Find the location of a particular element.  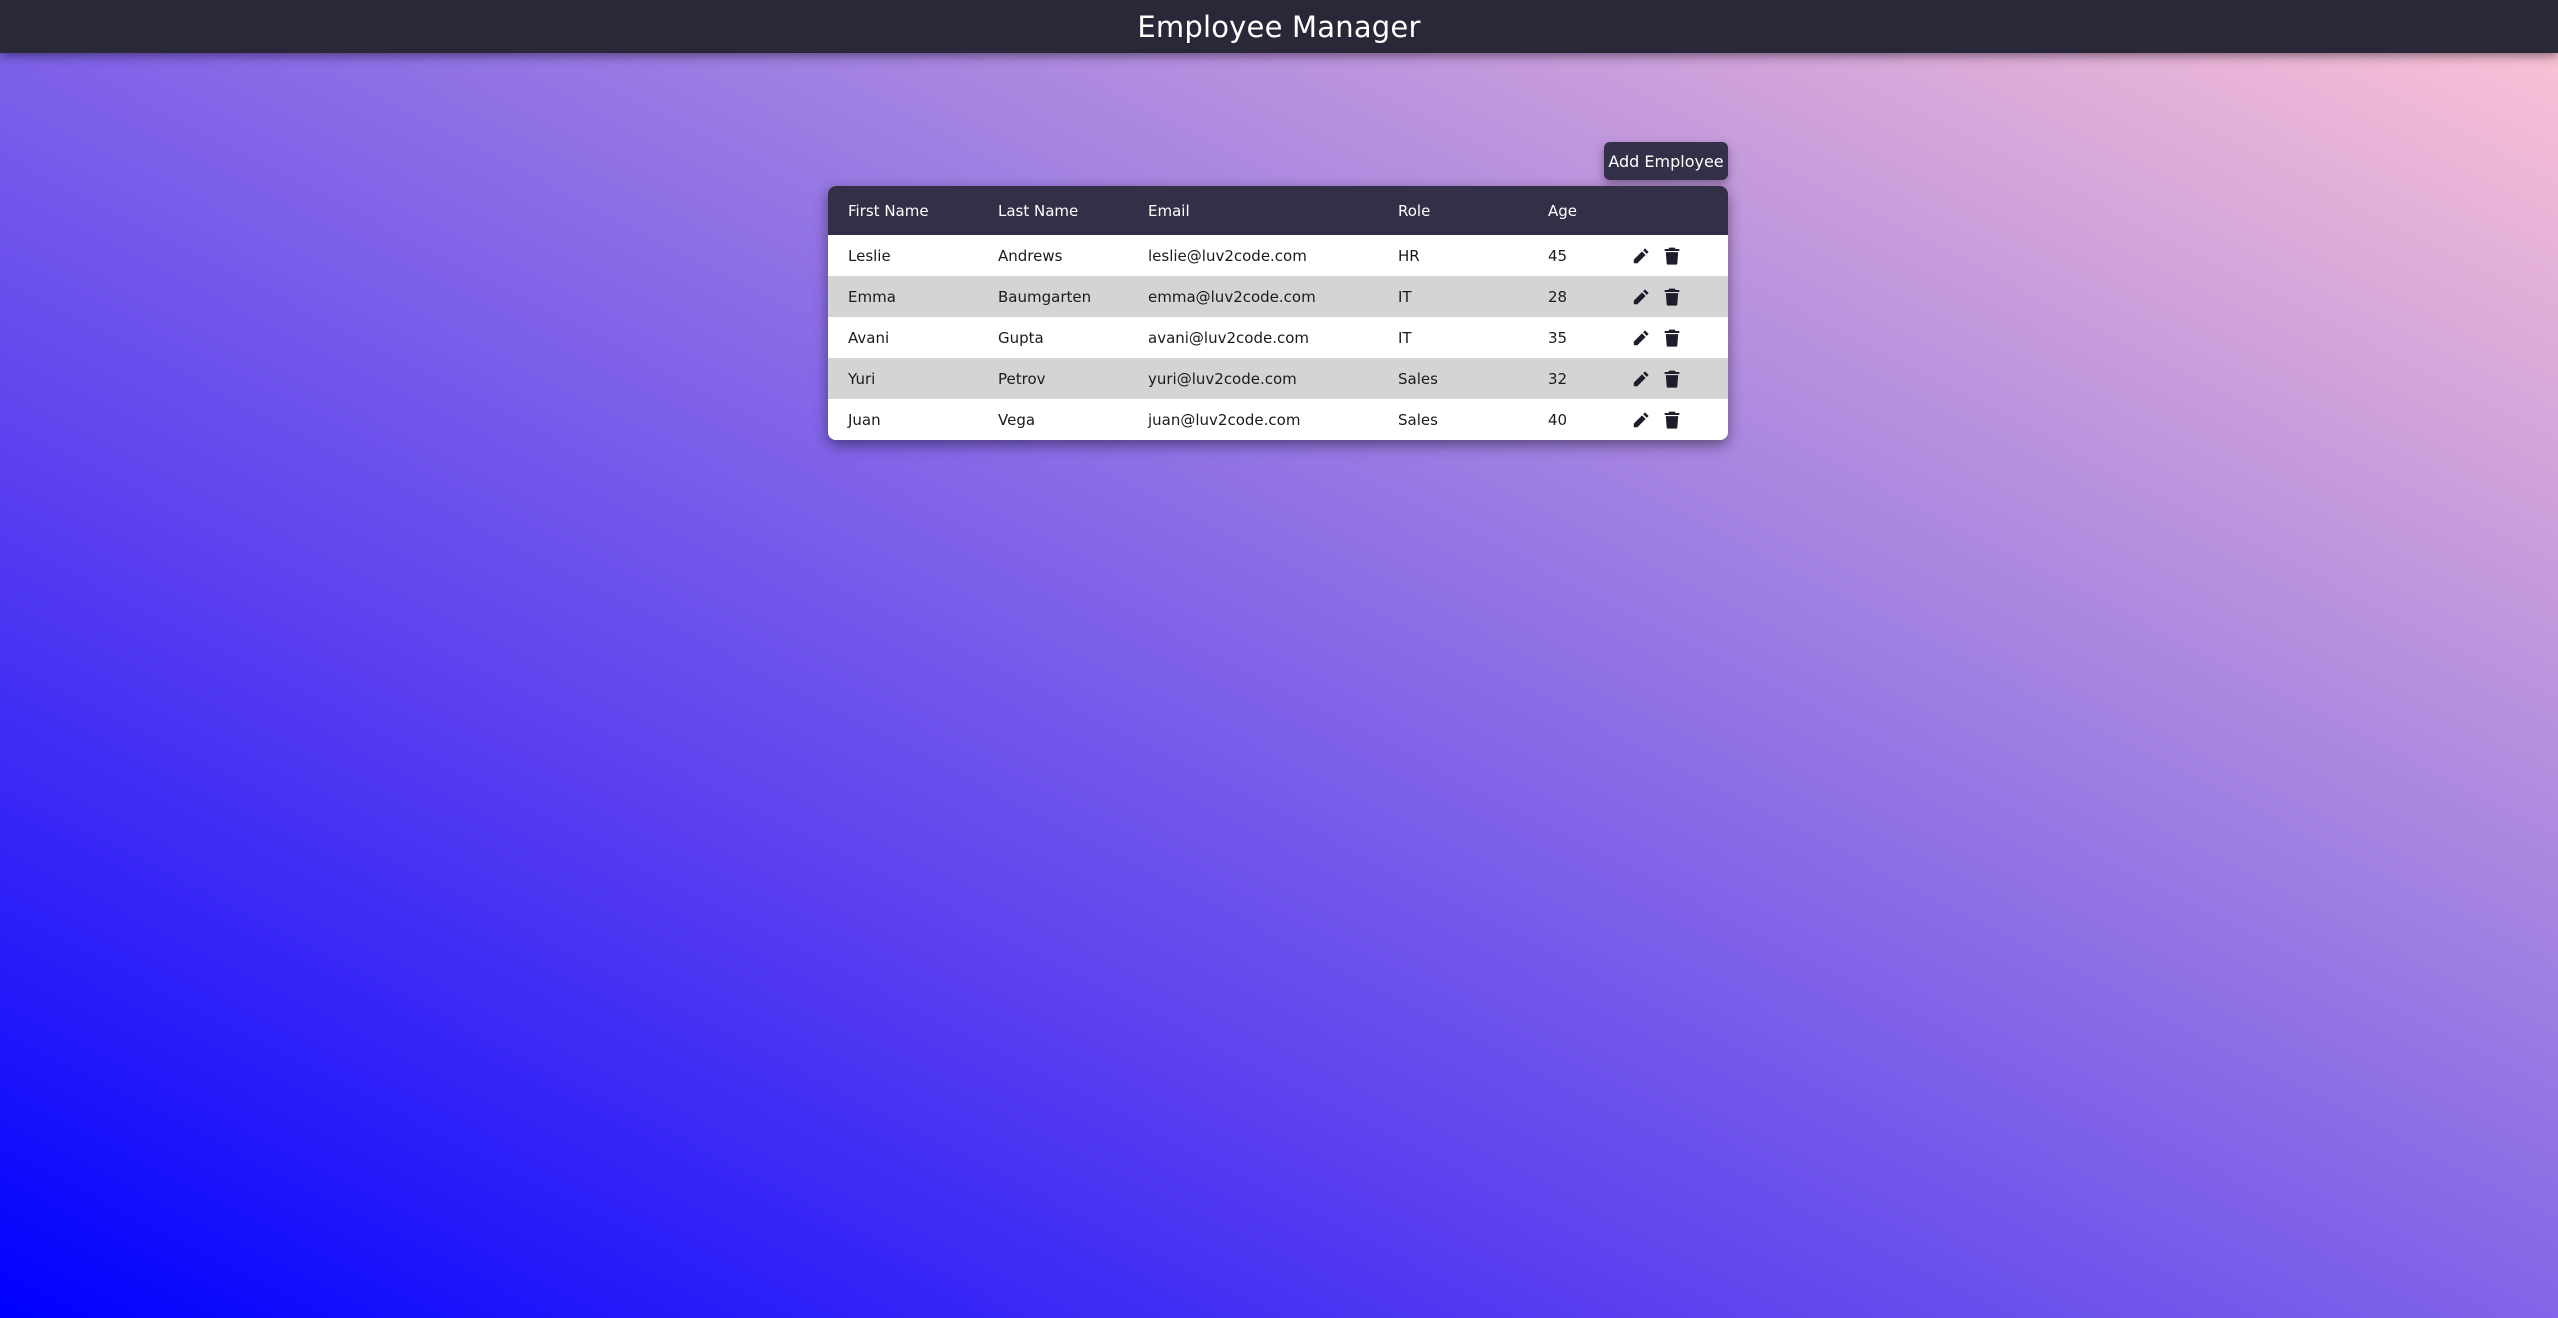

table-row: Yuri Petrov yuri@luv2code.com Sales 32 is located at coordinates (1278, 378).